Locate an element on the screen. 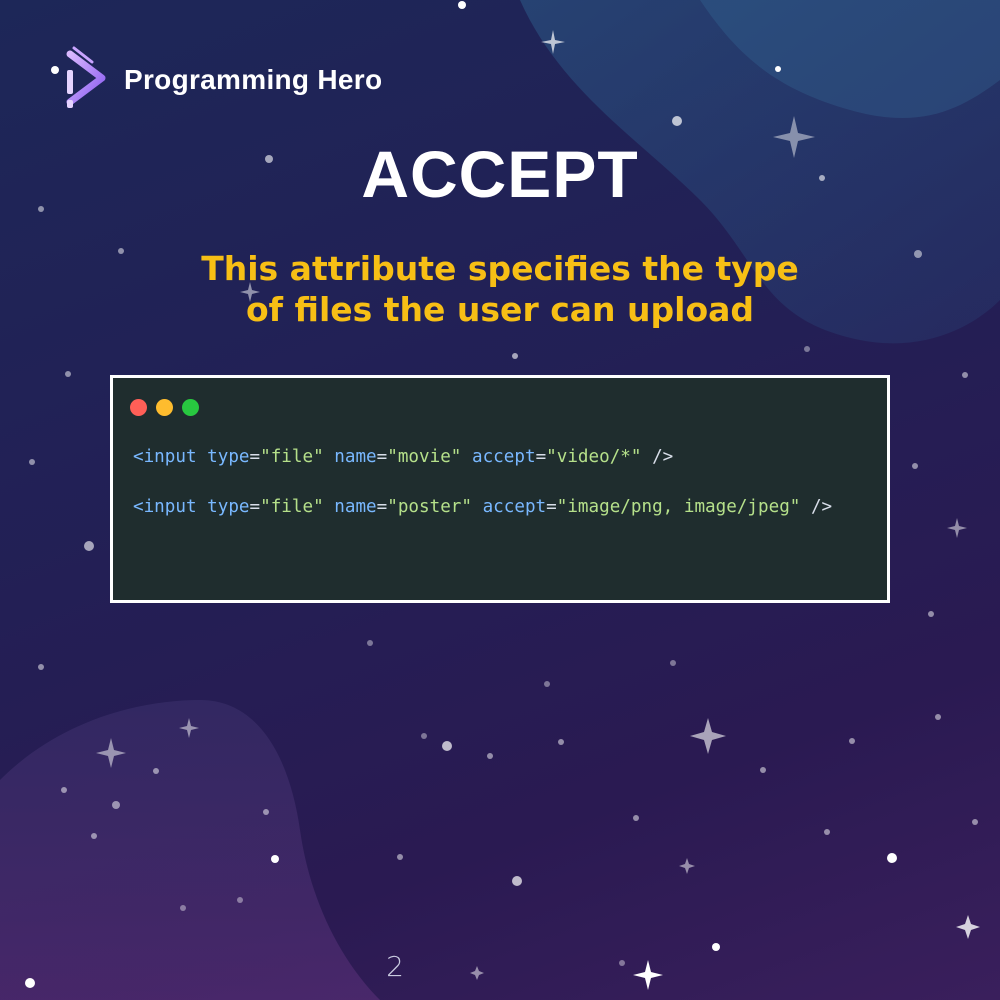 The height and width of the screenshot is (1000, 1000). bottom-left-wave is located at coordinates (190, 850).